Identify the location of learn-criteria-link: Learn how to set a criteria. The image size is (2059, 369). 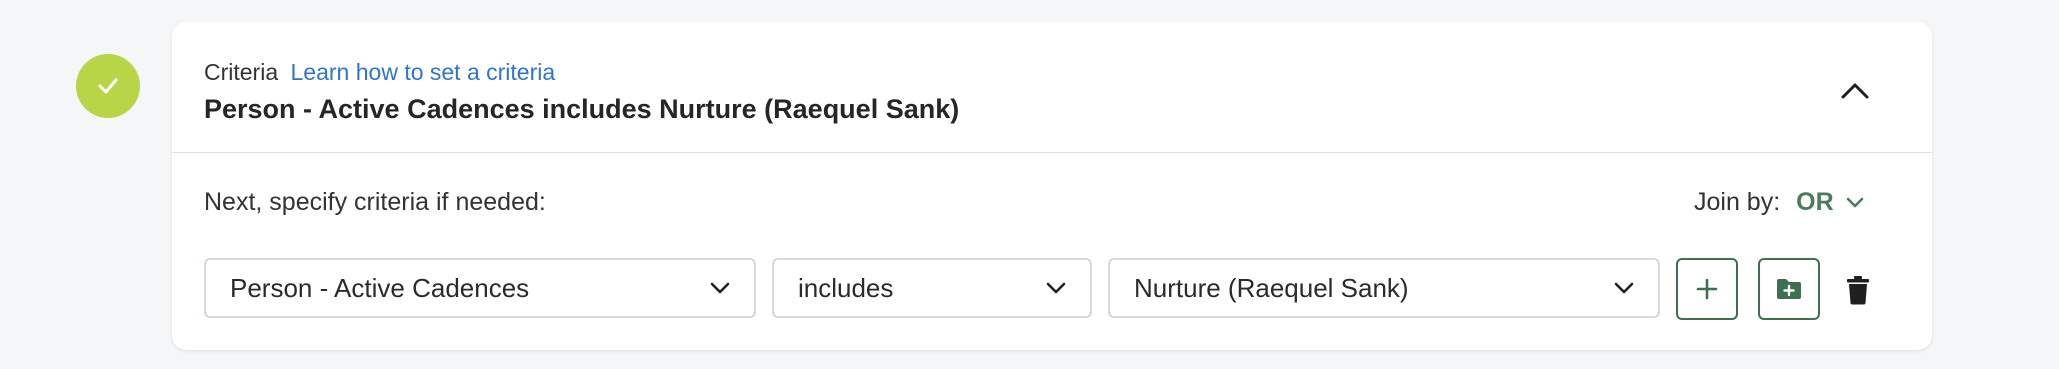
(423, 72).